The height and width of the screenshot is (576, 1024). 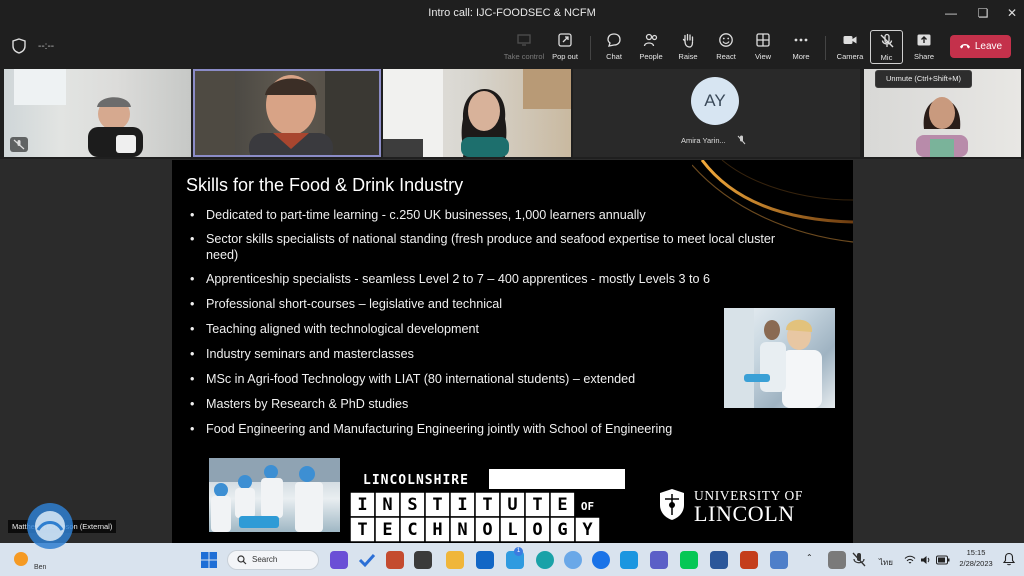 What do you see at coordinates (562, 530) in the screenshot?
I see `logo-letter: G` at bounding box center [562, 530].